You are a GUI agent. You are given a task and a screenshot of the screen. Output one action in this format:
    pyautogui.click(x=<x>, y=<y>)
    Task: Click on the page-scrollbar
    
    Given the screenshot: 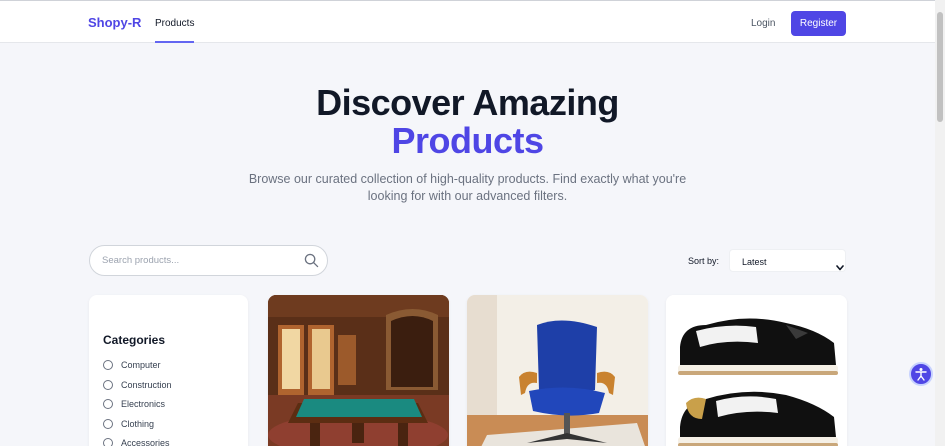 What is the action you would take?
    pyautogui.click(x=940, y=223)
    